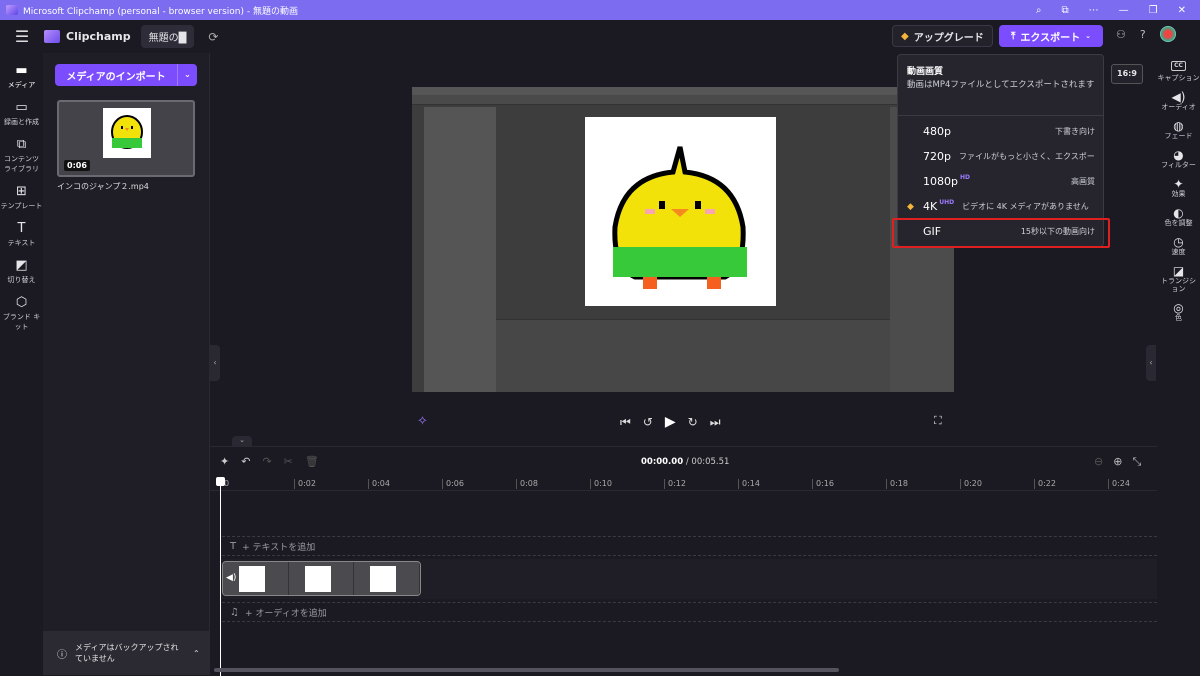 The image size is (1200, 676). Describe the element at coordinates (242, 441) in the screenshot. I see `collapse-timeline-button: ⌄` at that location.